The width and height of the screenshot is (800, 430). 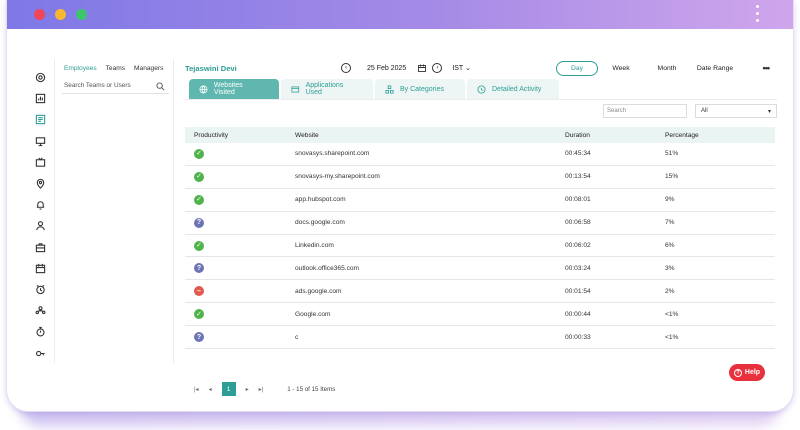 I want to click on tab-websites-visited: Websites Visited, so click(x=234, y=89).